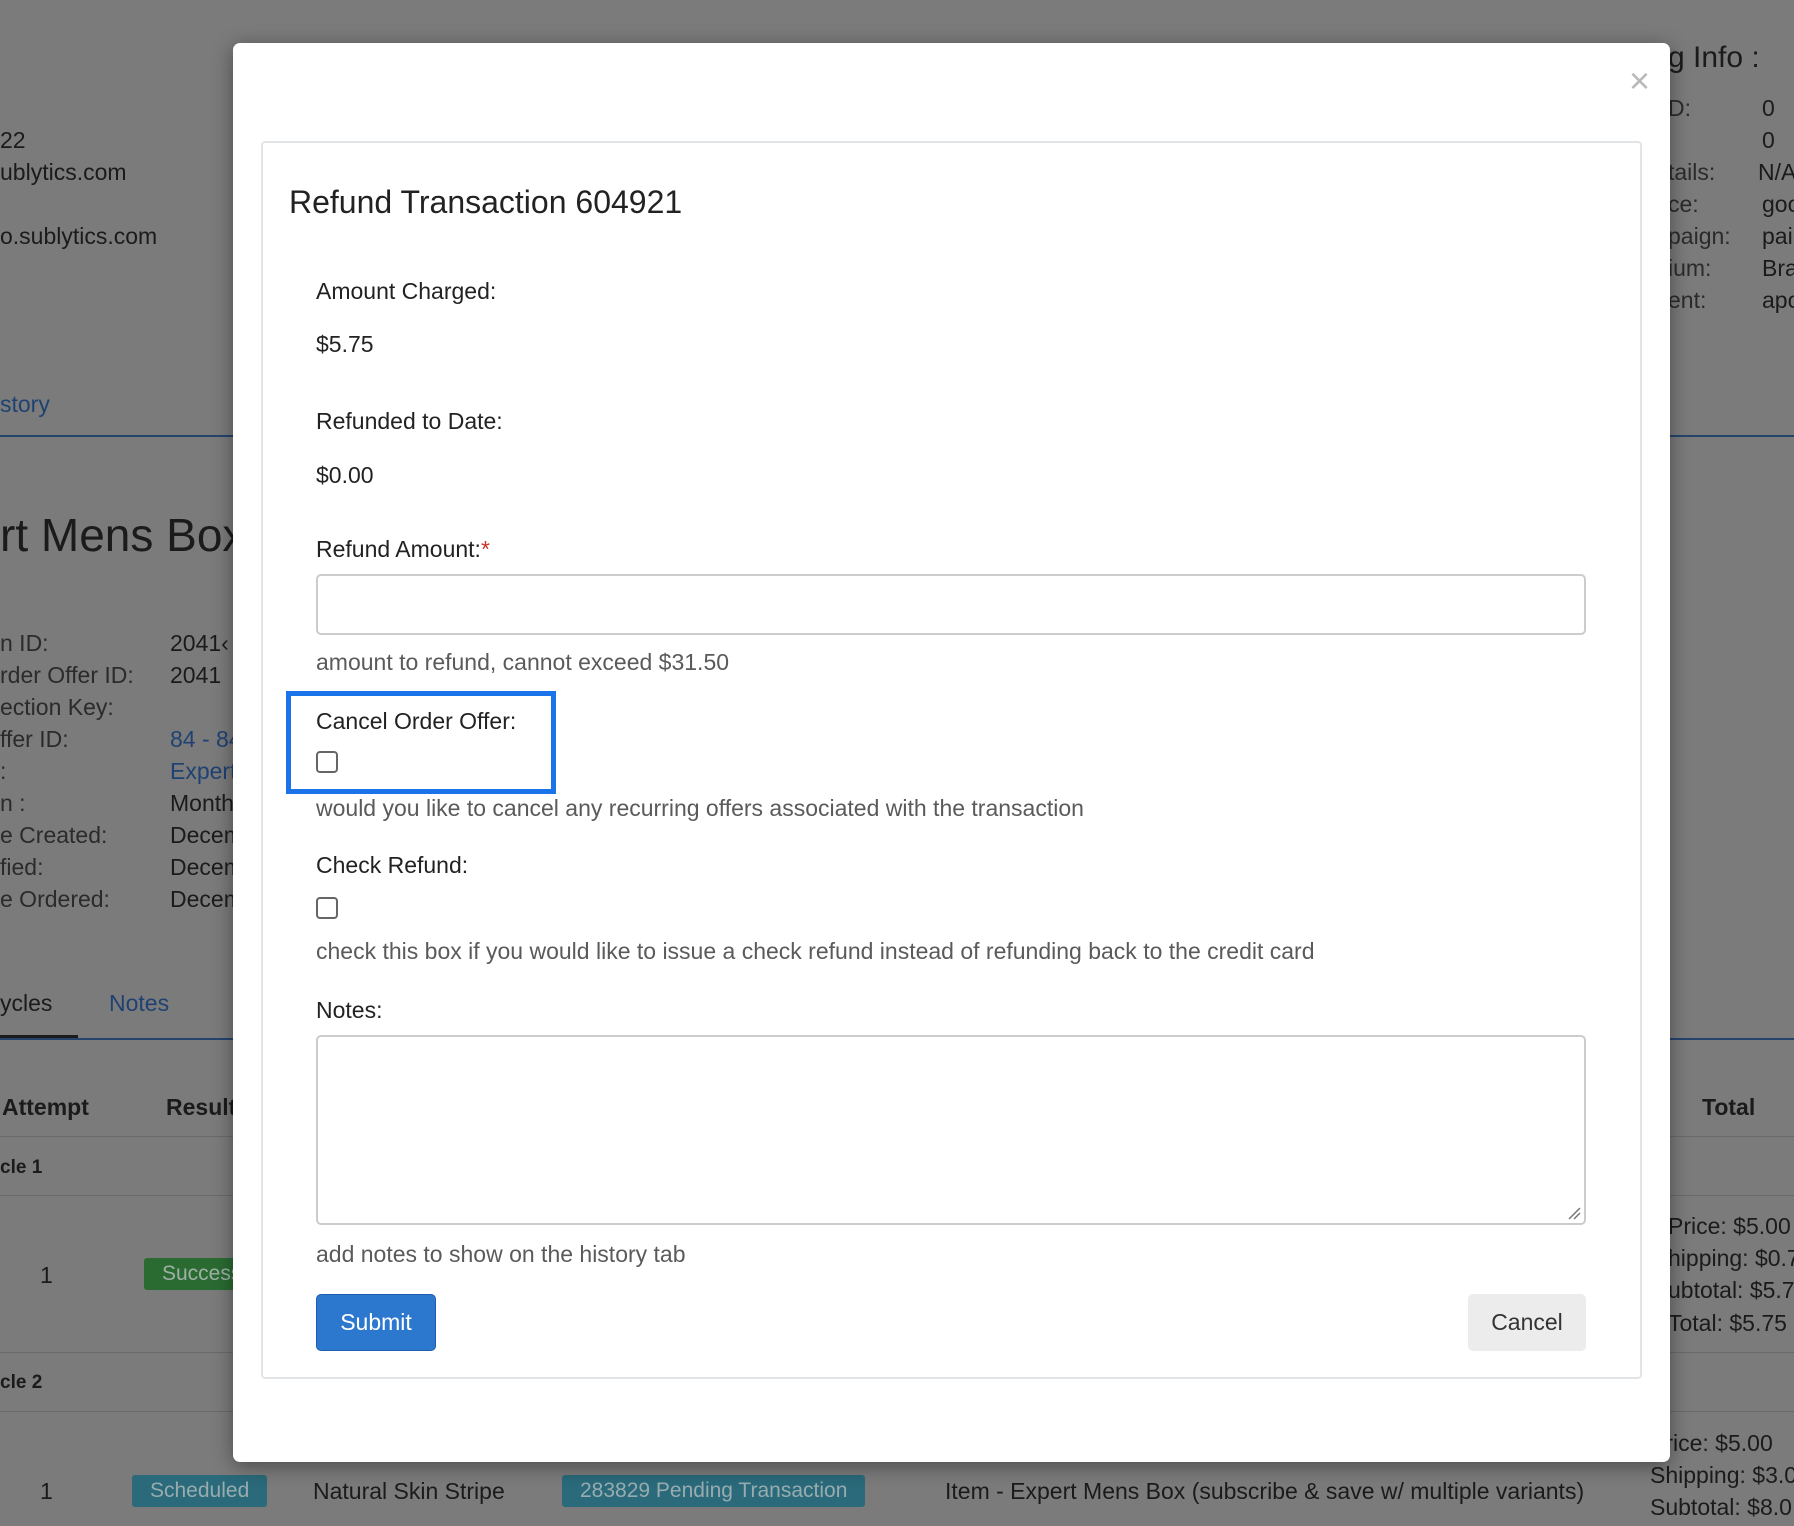 Image resolution: width=1794 pixels, height=1526 pixels. What do you see at coordinates (1687, 300) in the screenshot?
I see `info-label: ent:` at bounding box center [1687, 300].